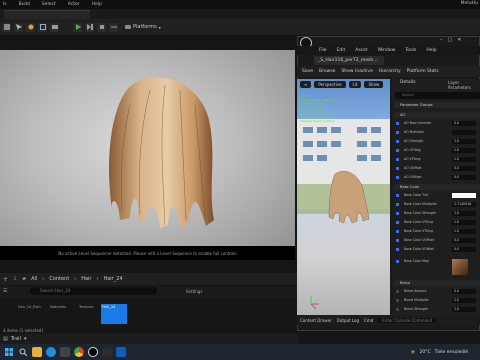 This screenshot has height=360, width=480. I want to click on menu-item: Asset, so click(361, 50).